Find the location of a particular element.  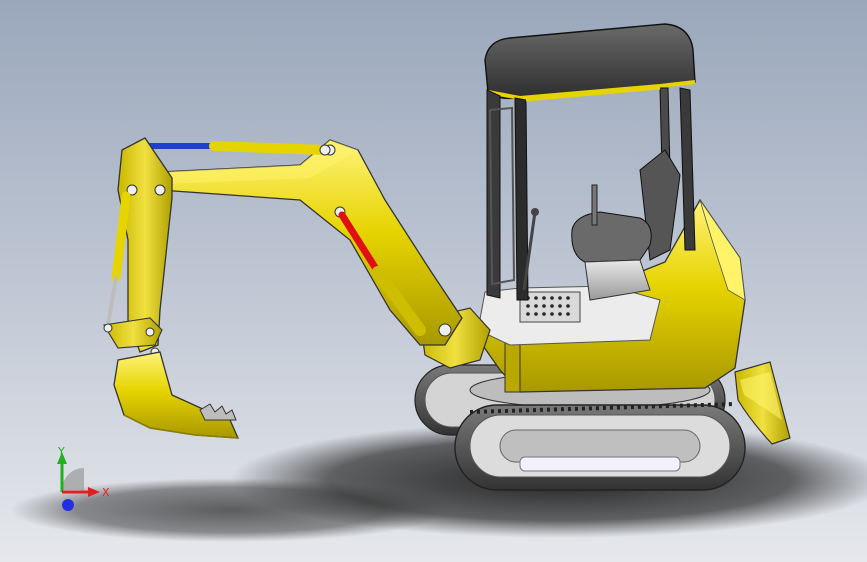

bucket is located at coordinates (176, 395).